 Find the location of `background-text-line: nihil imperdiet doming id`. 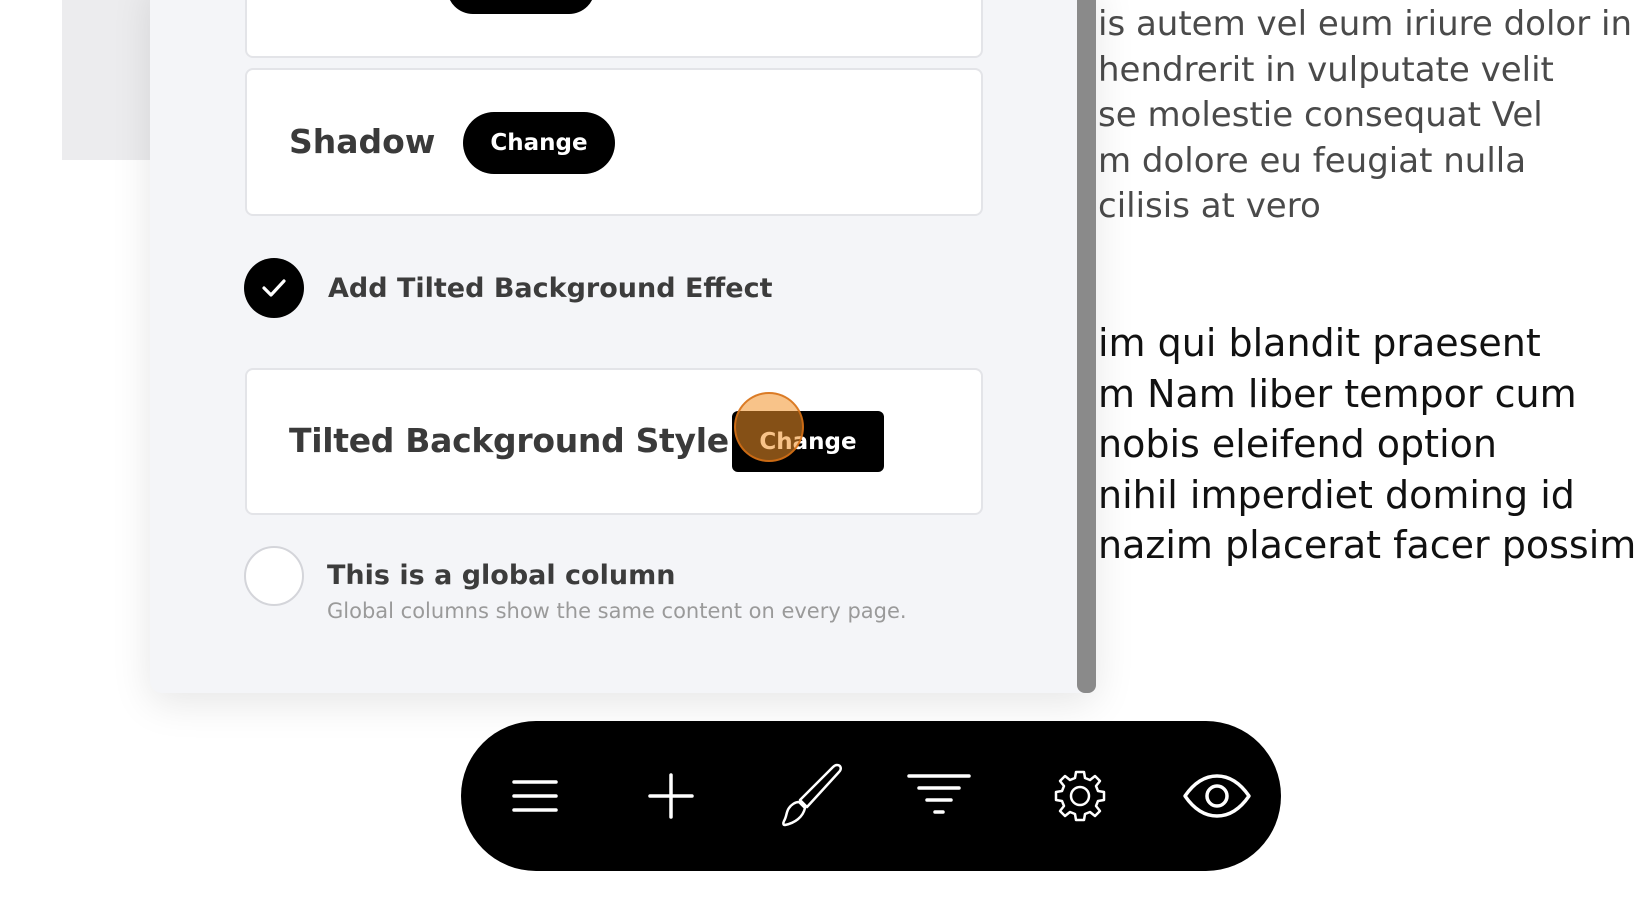

background-text-line: nihil imperdiet doming id is located at coordinates (1336, 494).